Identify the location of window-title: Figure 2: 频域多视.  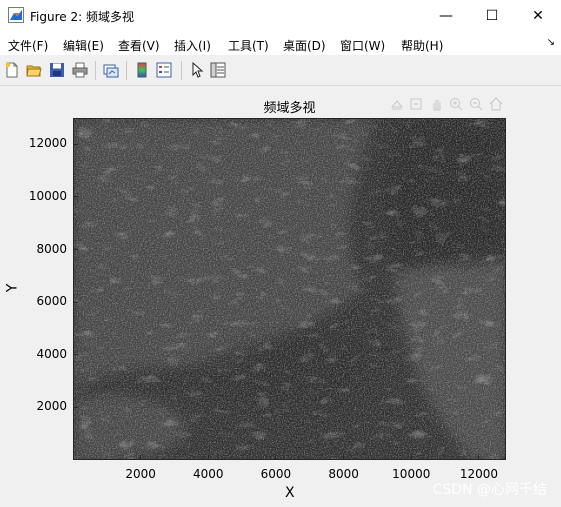
(82, 17).